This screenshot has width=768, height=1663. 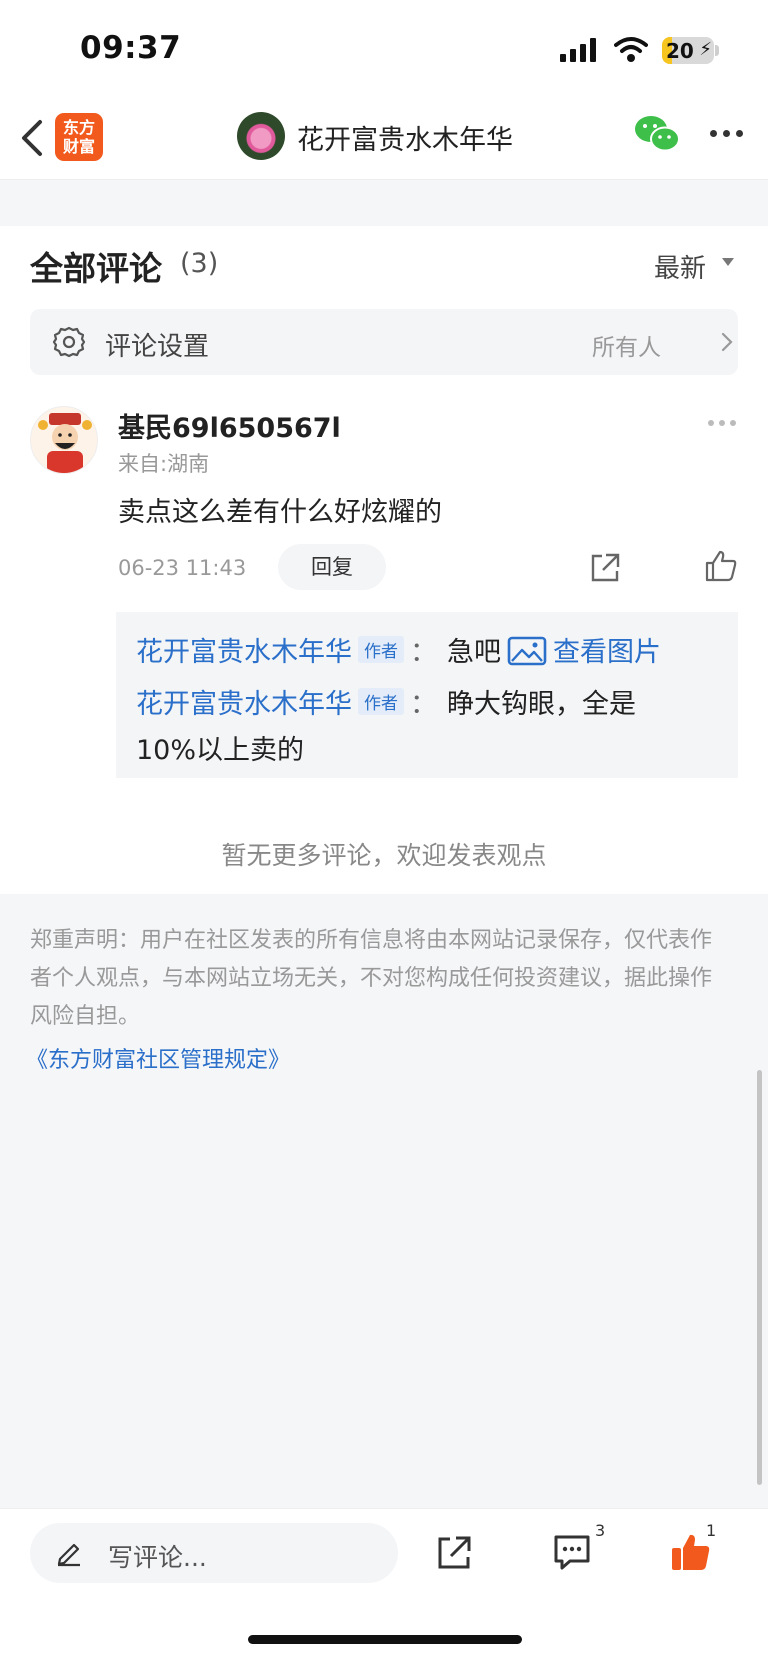 What do you see at coordinates (68, 1555) in the screenshot?
I see `pen-icon` at bounding box center [68, 1555].